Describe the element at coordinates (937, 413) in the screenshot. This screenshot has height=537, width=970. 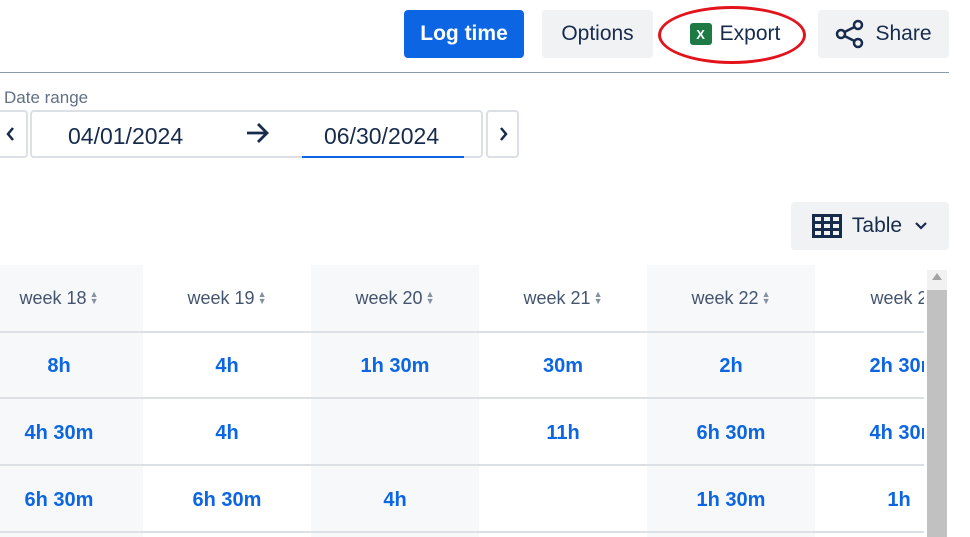
I see `scrollbar-thumb` at that location.